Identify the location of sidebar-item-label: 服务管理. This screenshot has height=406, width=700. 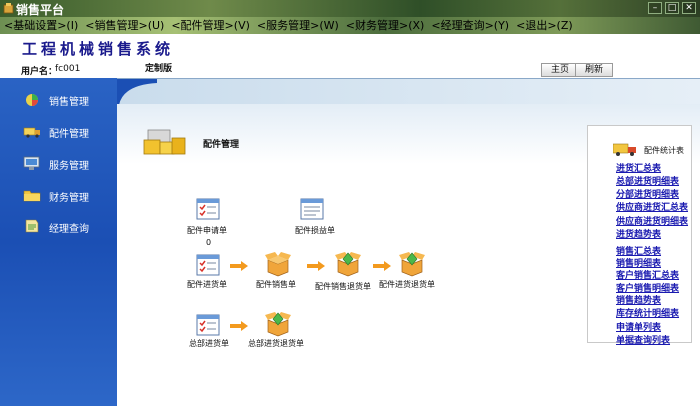
(69, 166).